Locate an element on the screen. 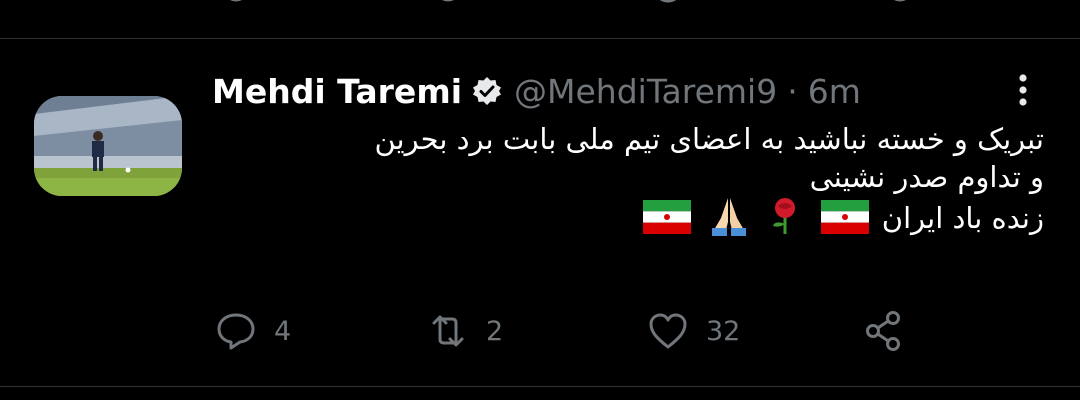 The height and width of the screenshot is (400, 1080). tweet-time: 6m is located at coordinates (834, 91).